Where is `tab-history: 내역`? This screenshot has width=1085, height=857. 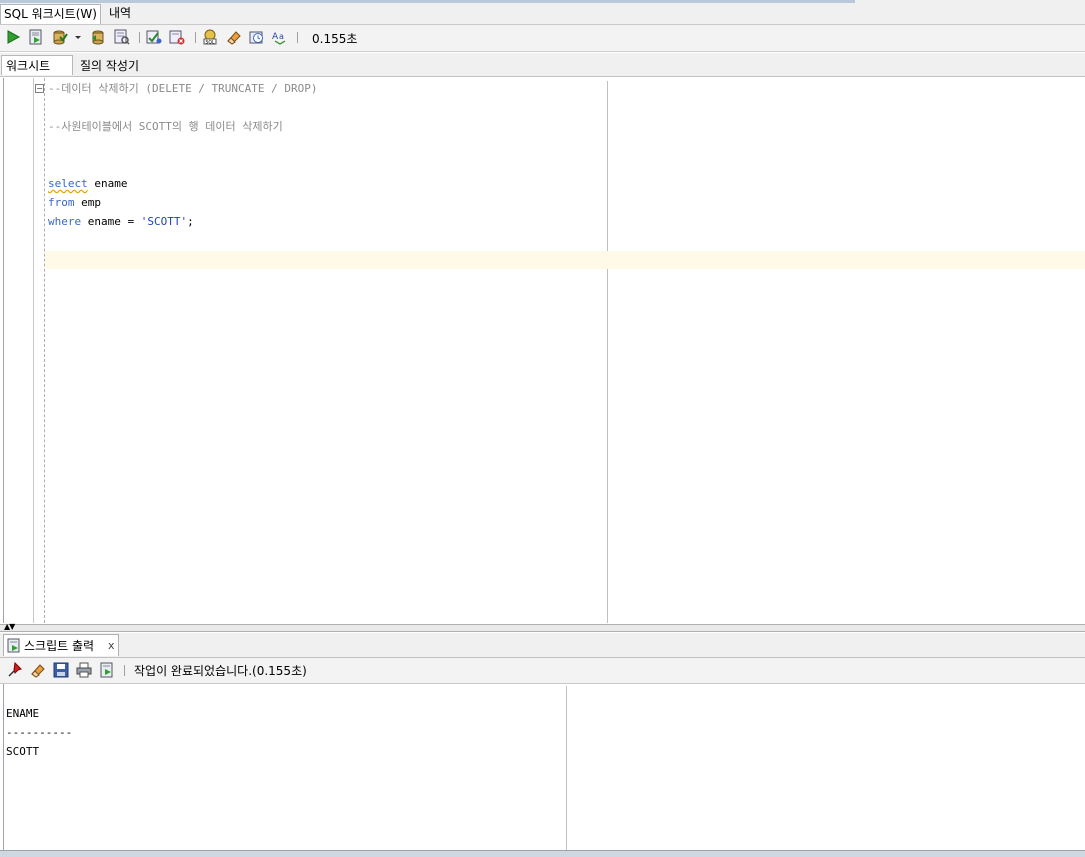
tab-history: 내역 is located at coordinates (120, 13).